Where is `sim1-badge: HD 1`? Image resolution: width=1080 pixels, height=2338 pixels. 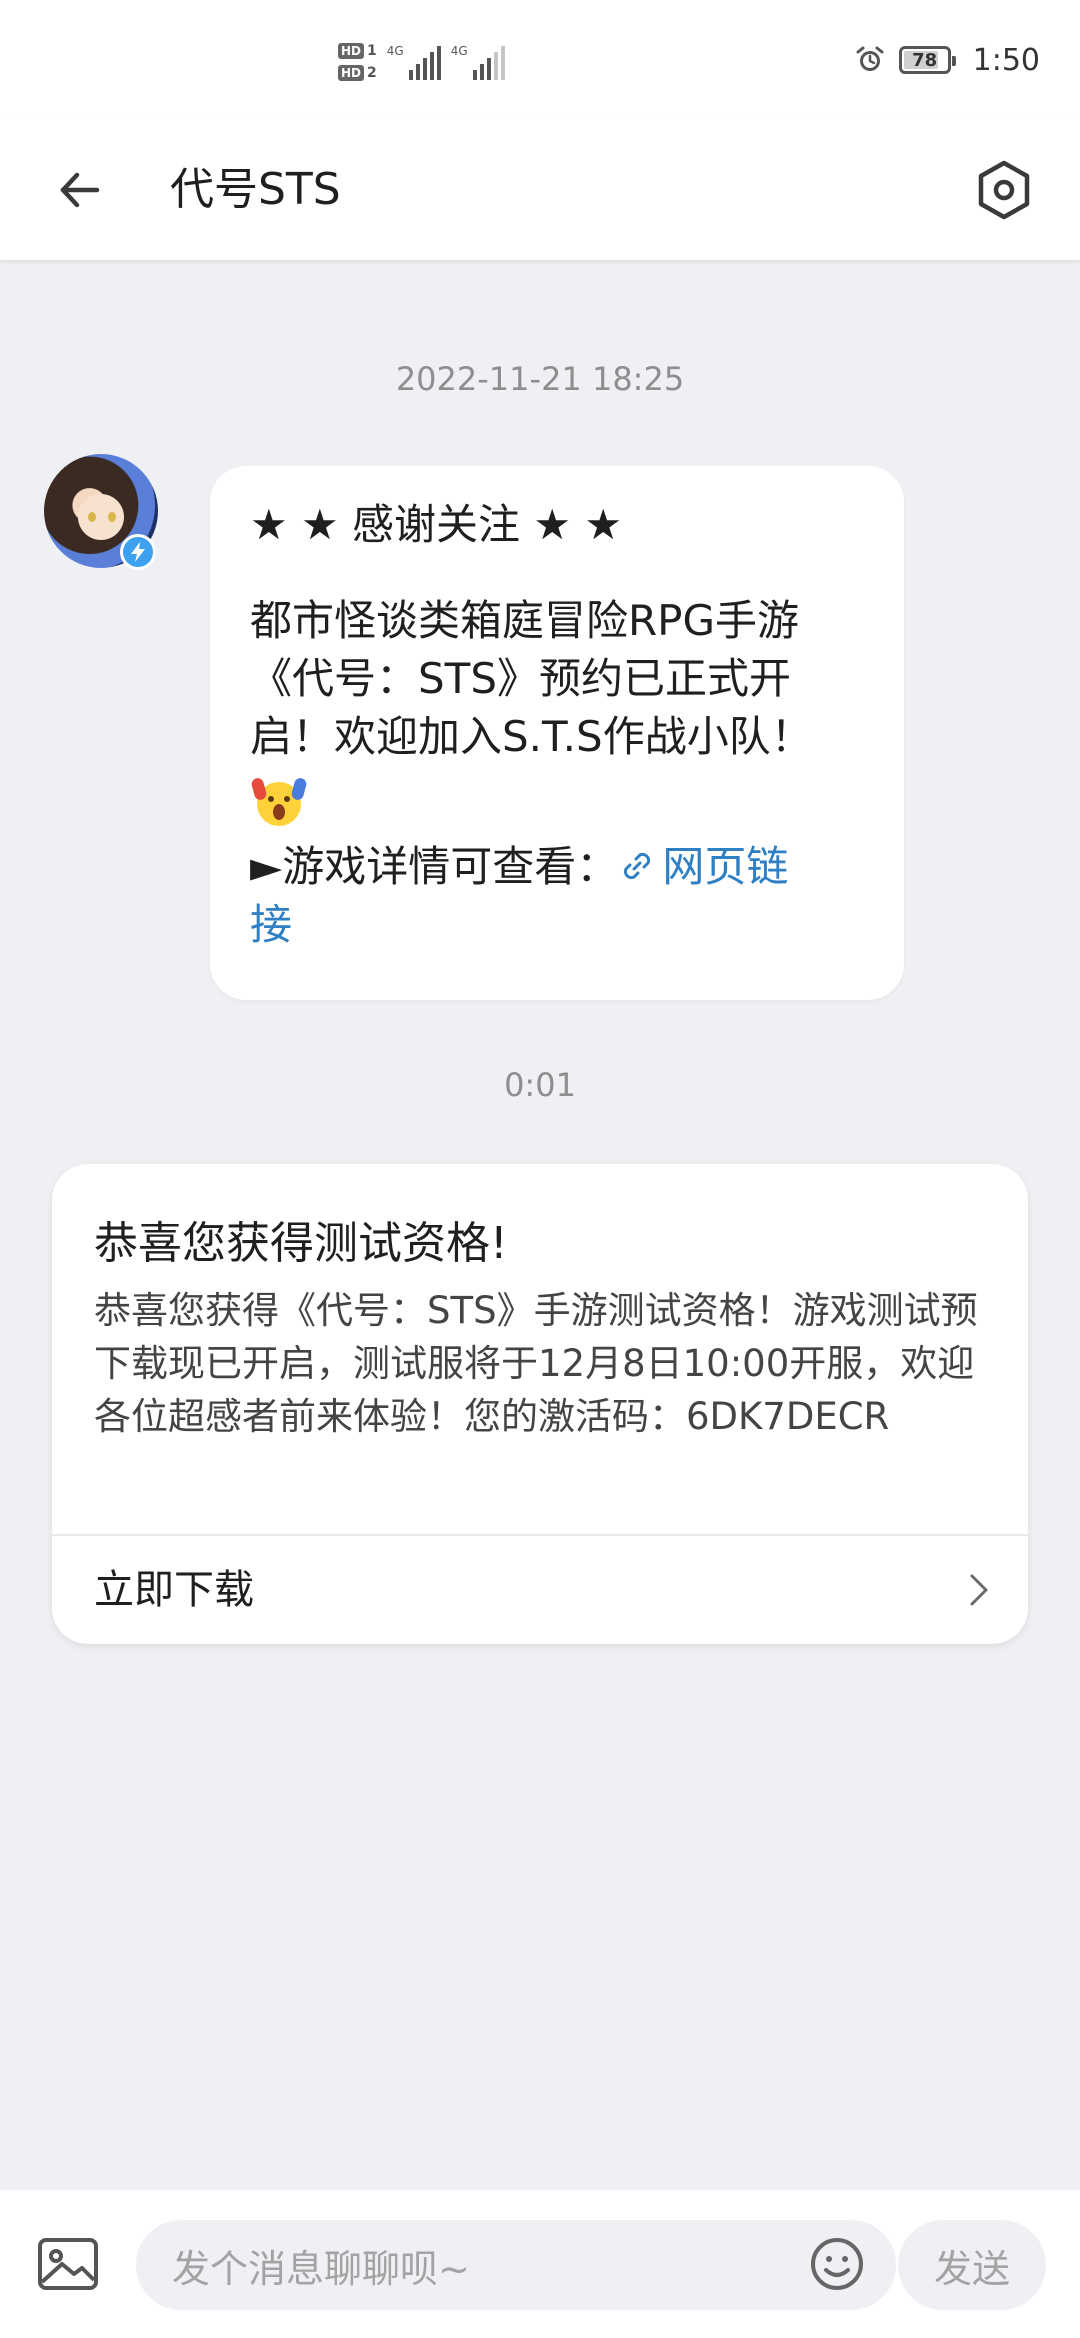
sim1-badge: HD 1 is located at coordinates (357, 51).